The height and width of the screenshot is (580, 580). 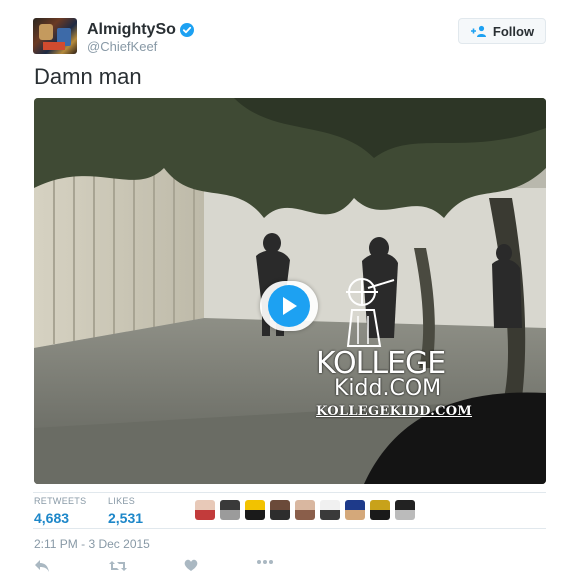 What do you see at coordinates (55, 36) in the screenshot?
I see `avatar` at bounding box center [55, 36].